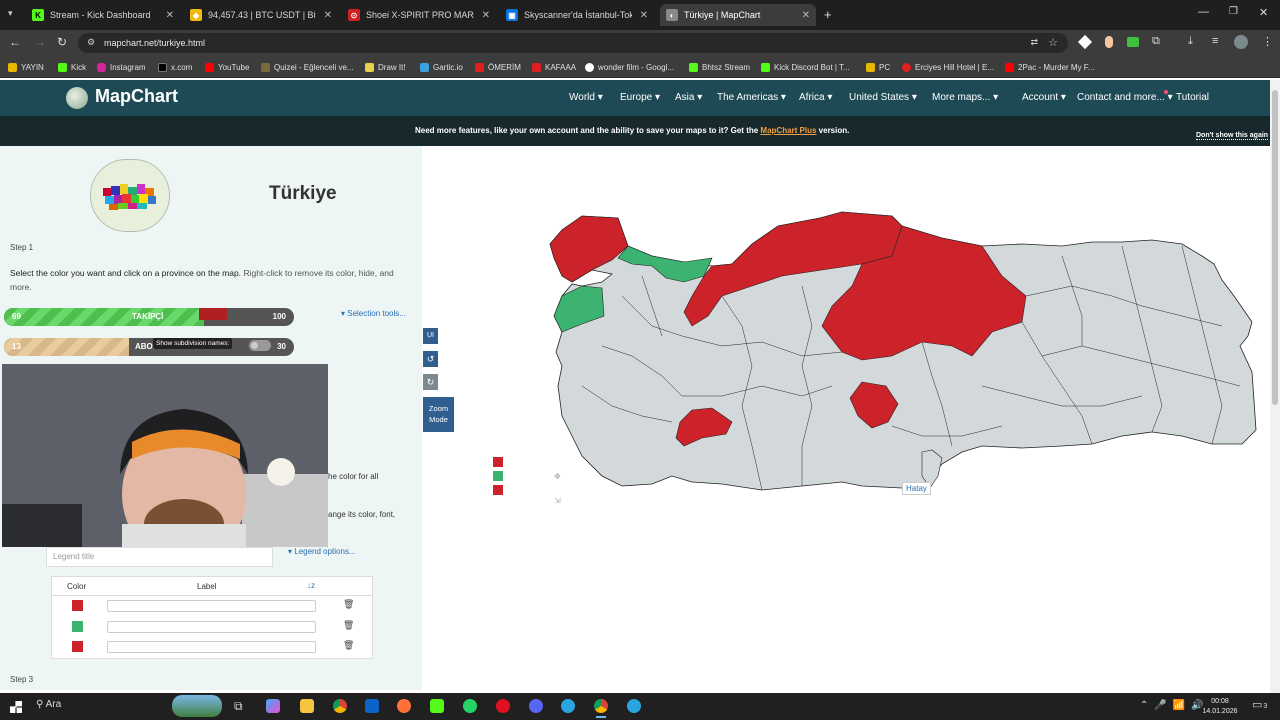  What do you see at coordinates (568, 706) in the screenshot?
I see `telegram-icon` at bounding box center [568, 706].